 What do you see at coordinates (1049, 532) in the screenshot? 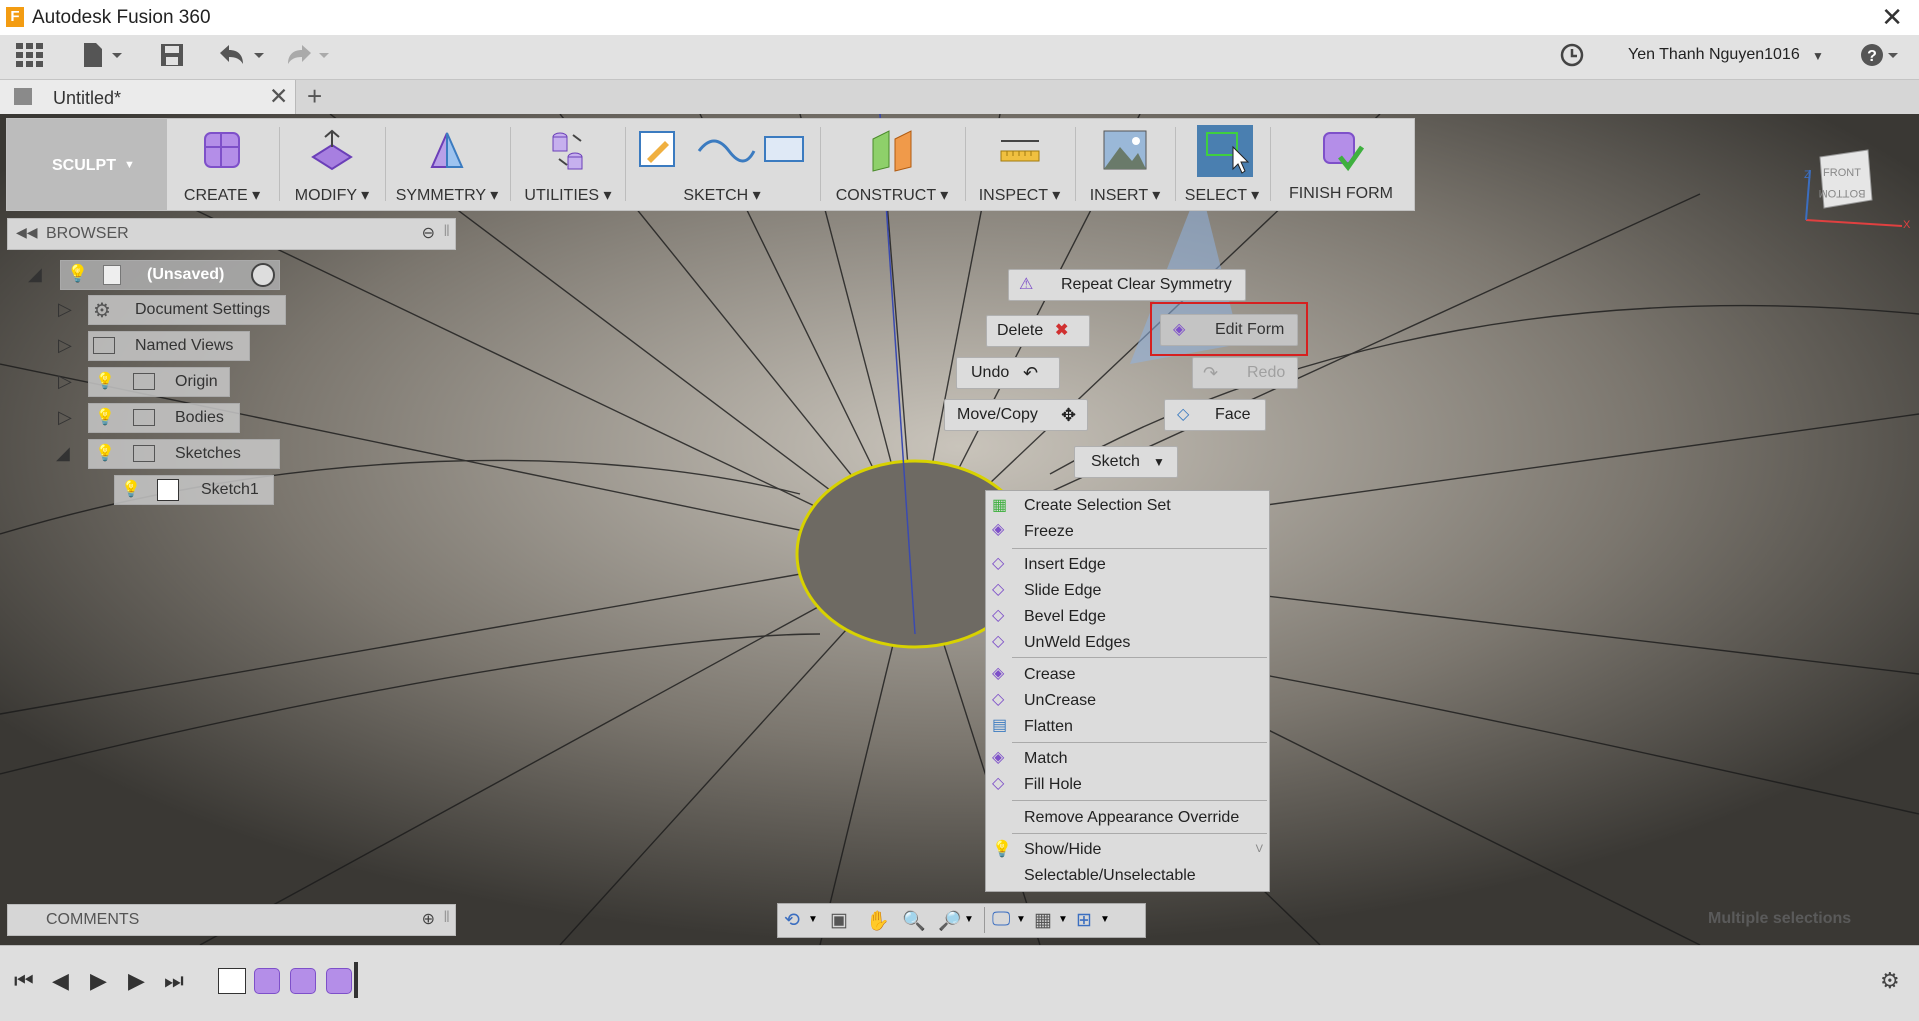
I see `menu-item-freeze: Freeze` at bounding box center [1049, 532].